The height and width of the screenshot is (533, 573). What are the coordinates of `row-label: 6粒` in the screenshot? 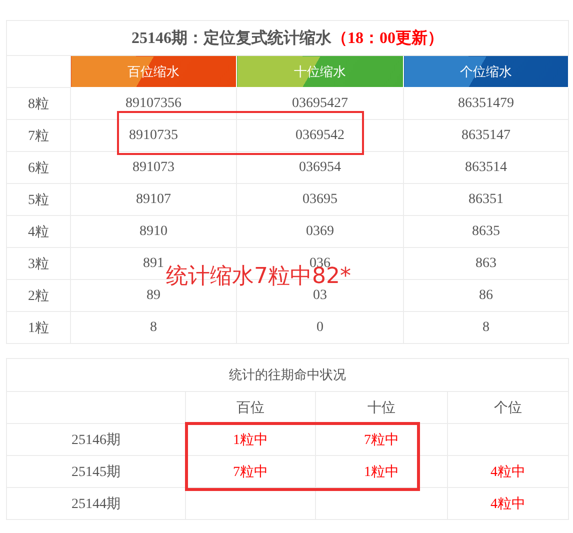 It's located at (38, 168).